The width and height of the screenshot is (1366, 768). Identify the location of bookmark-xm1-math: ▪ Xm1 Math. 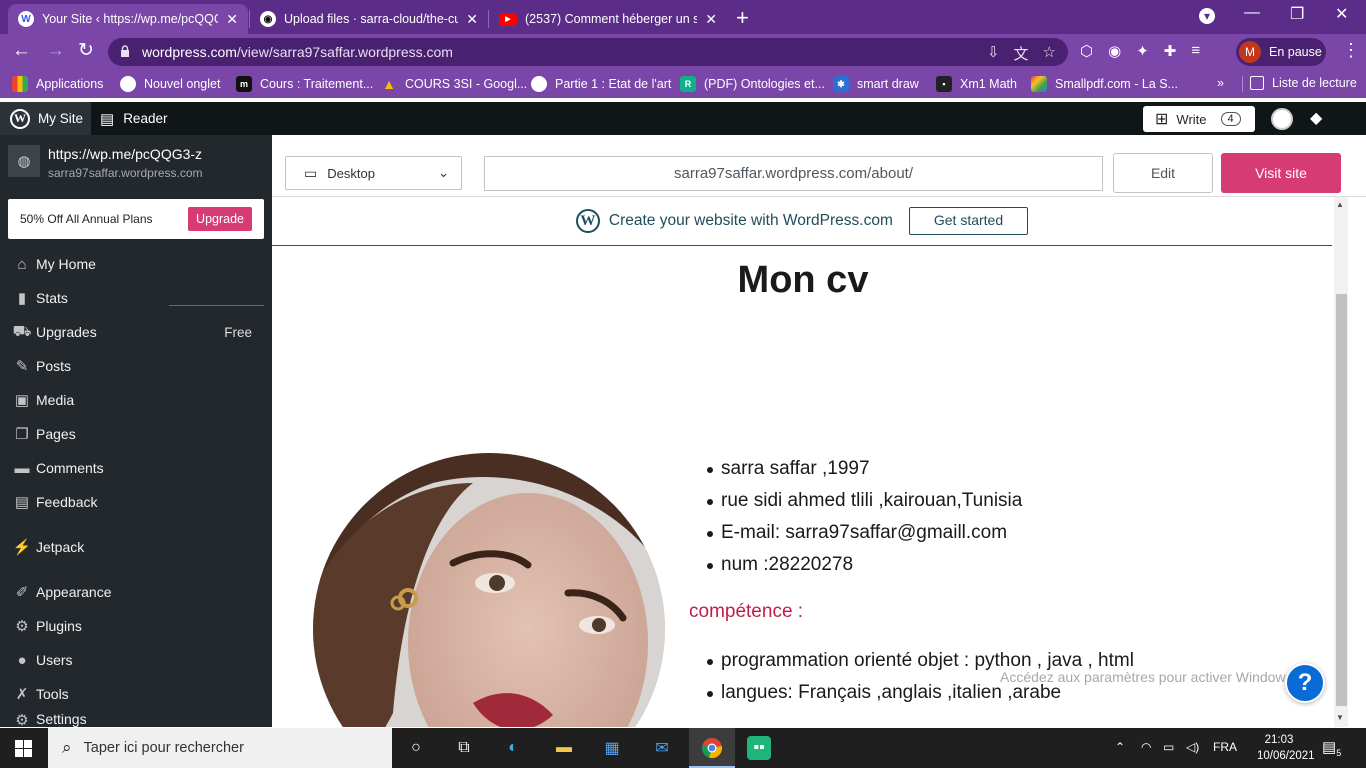
(976, 84).